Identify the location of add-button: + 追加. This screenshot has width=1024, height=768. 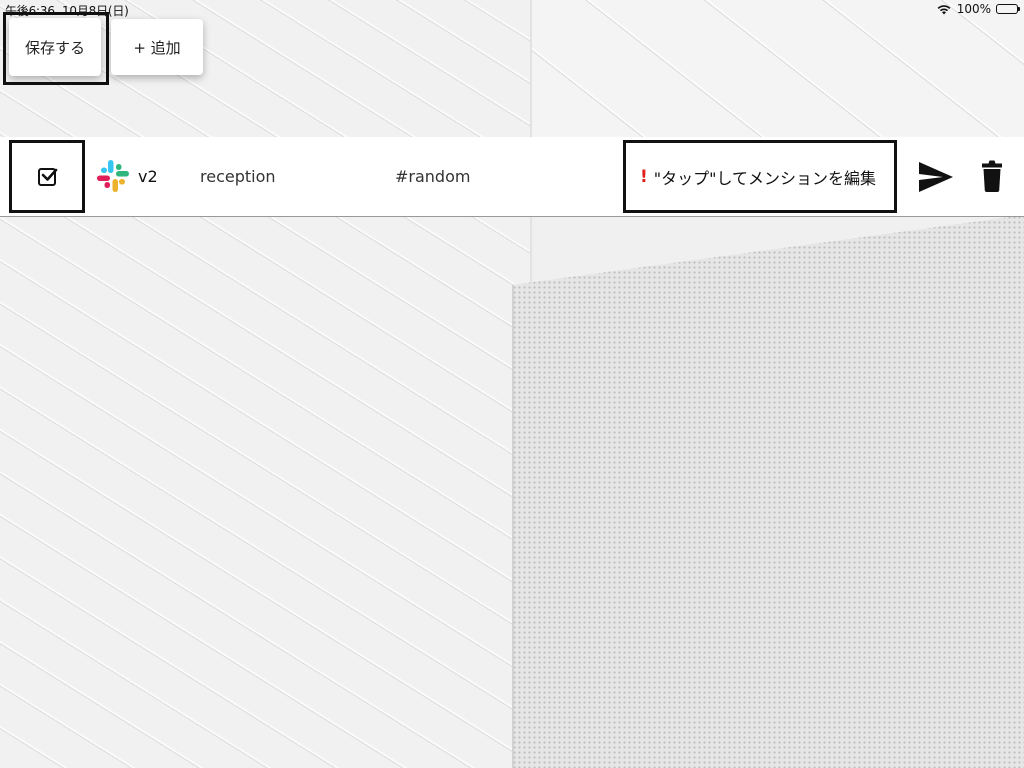
(157, 47).